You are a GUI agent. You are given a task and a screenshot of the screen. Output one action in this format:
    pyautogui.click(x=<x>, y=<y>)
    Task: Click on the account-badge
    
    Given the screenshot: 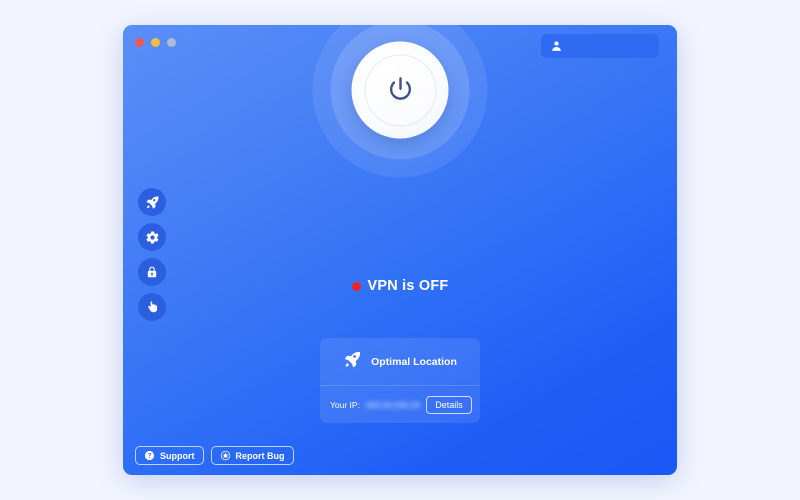 What is the action you would take?
    pyautogui.click(x=600, y=46)
    